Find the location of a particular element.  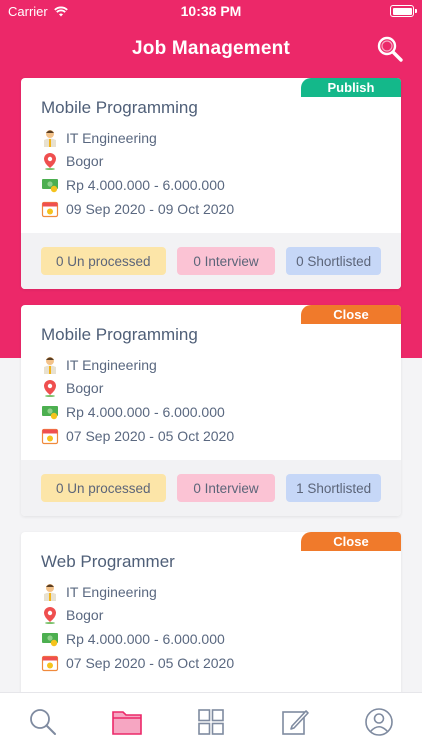

date-row: 09 Sep 2020 - 09 Oct 2020 is located at coordinates (137, 209).